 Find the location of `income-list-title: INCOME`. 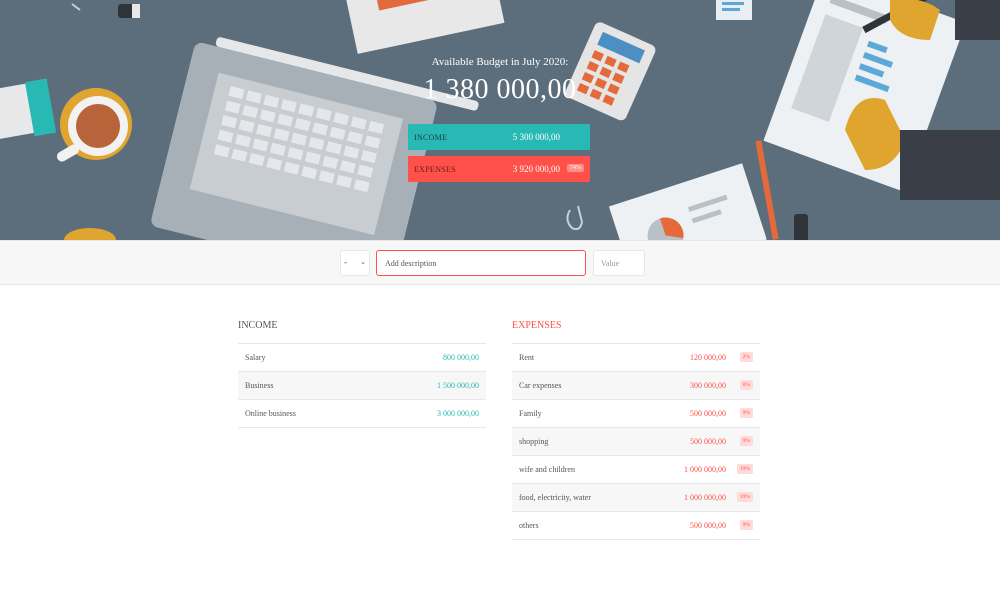

income-list-title: INCOME is located at coordinates (362, 332).